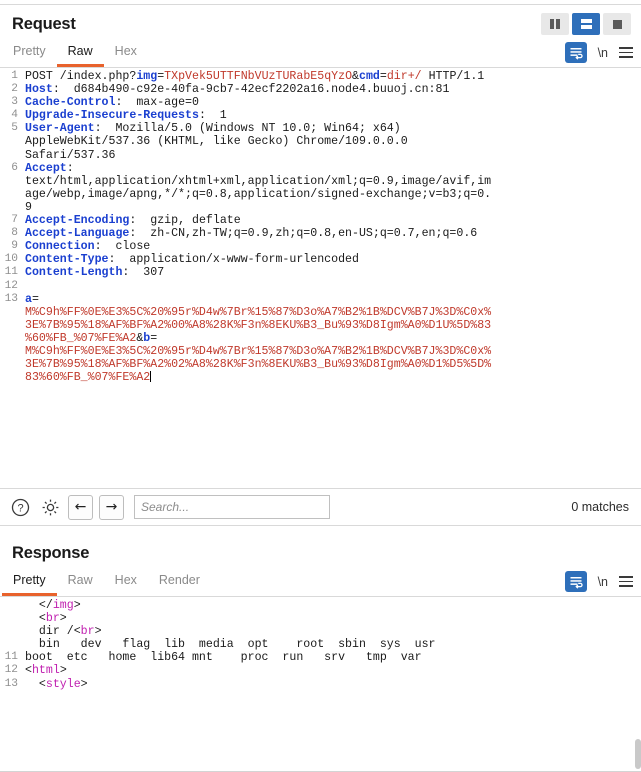 Image resolution: width=641 pixels, height=772 pixels. What do you see at coordinates (11, 259) in the screenshot?
I see `line-number: 10` at bounding box center [11, 259].